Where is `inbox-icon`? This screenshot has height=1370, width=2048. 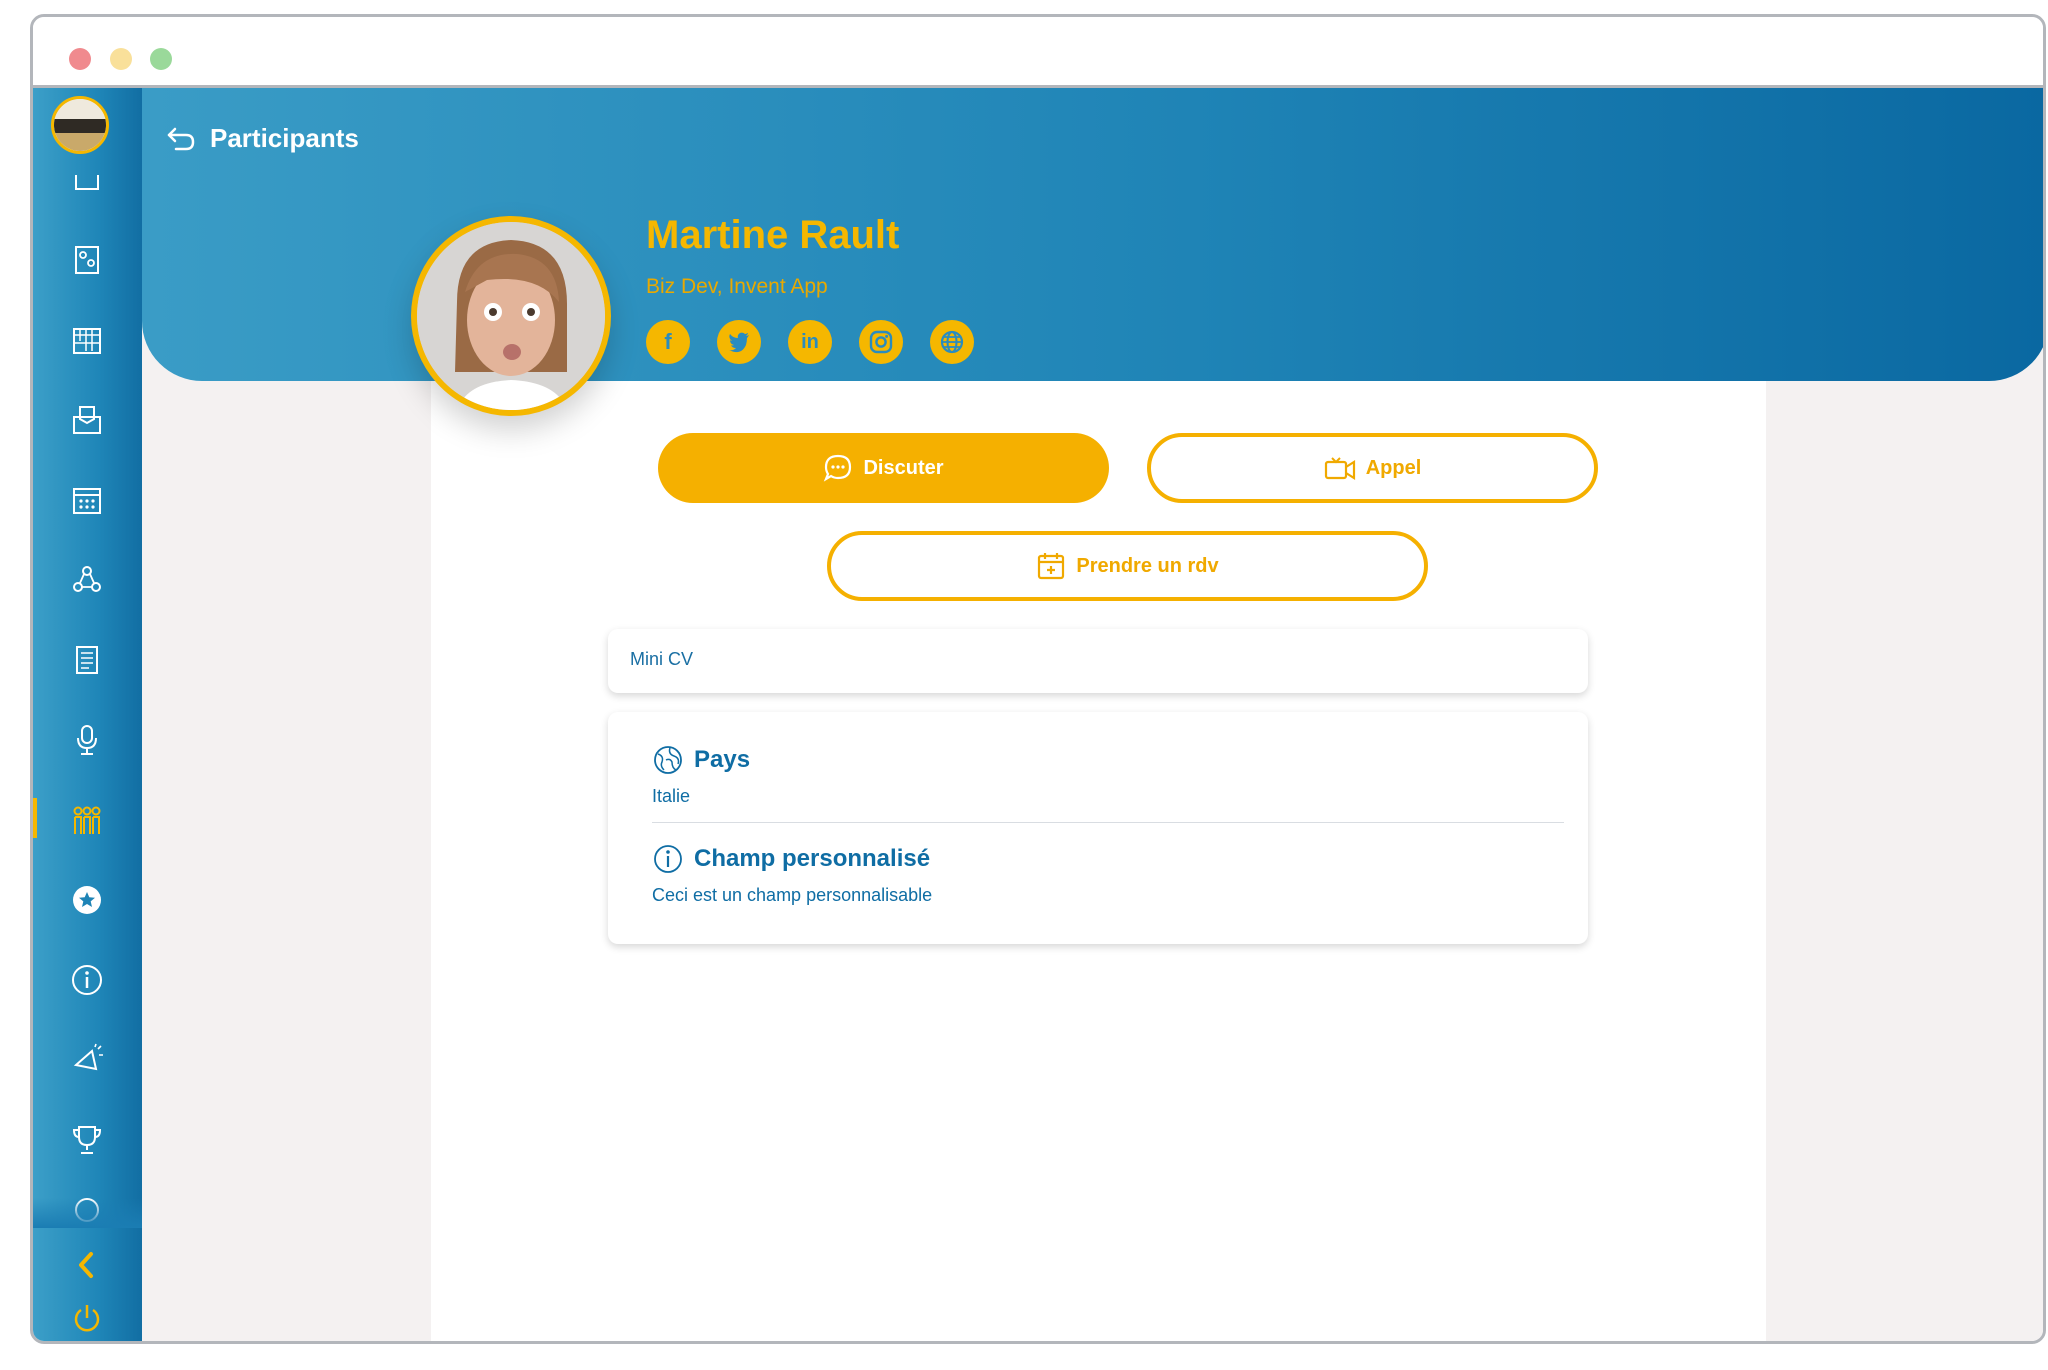 inbox-icon is located at coordinates (87, 420).